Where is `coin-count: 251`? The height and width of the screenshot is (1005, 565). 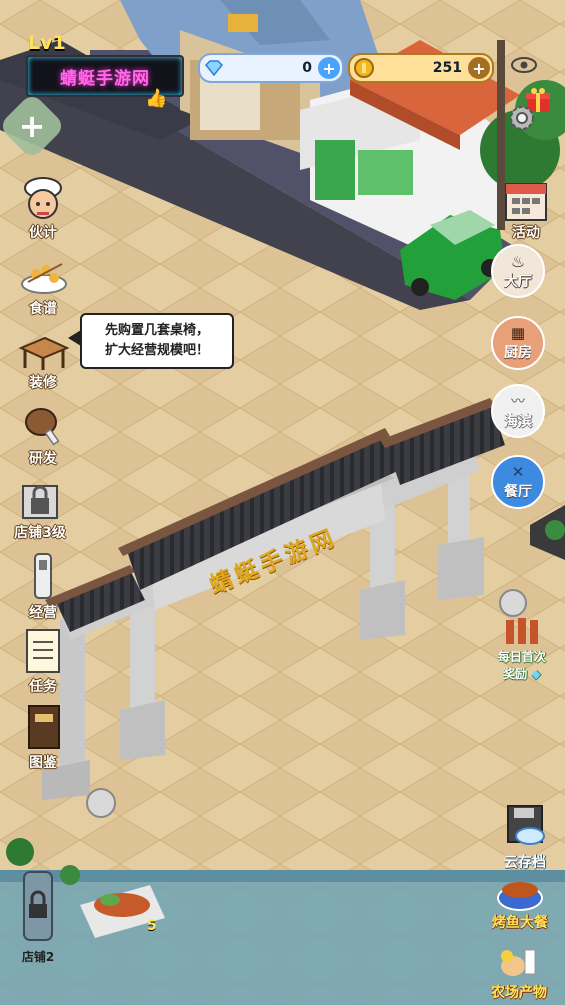 coin-count: 251 is located at coordinates (447, 68).